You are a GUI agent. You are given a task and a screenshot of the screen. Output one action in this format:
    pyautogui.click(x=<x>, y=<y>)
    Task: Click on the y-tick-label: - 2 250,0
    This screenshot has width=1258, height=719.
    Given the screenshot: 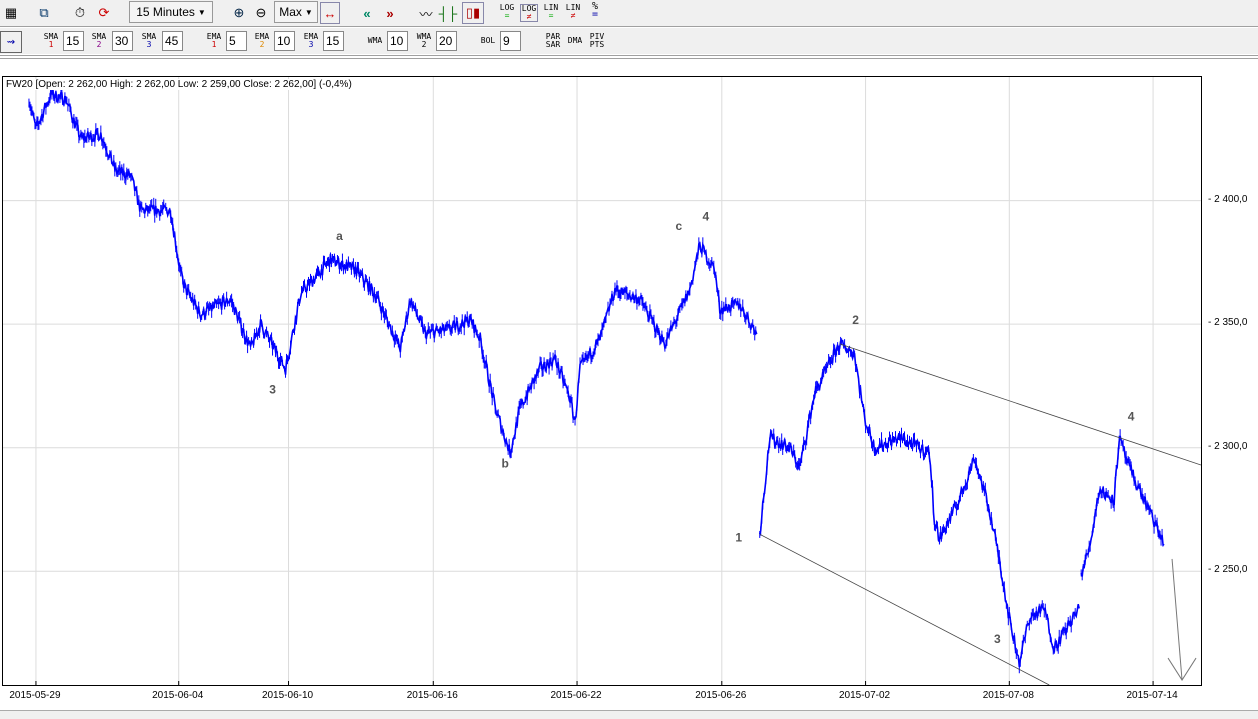 What is the action you would take?
    pyautogui.click(x=1228, y=570)
    